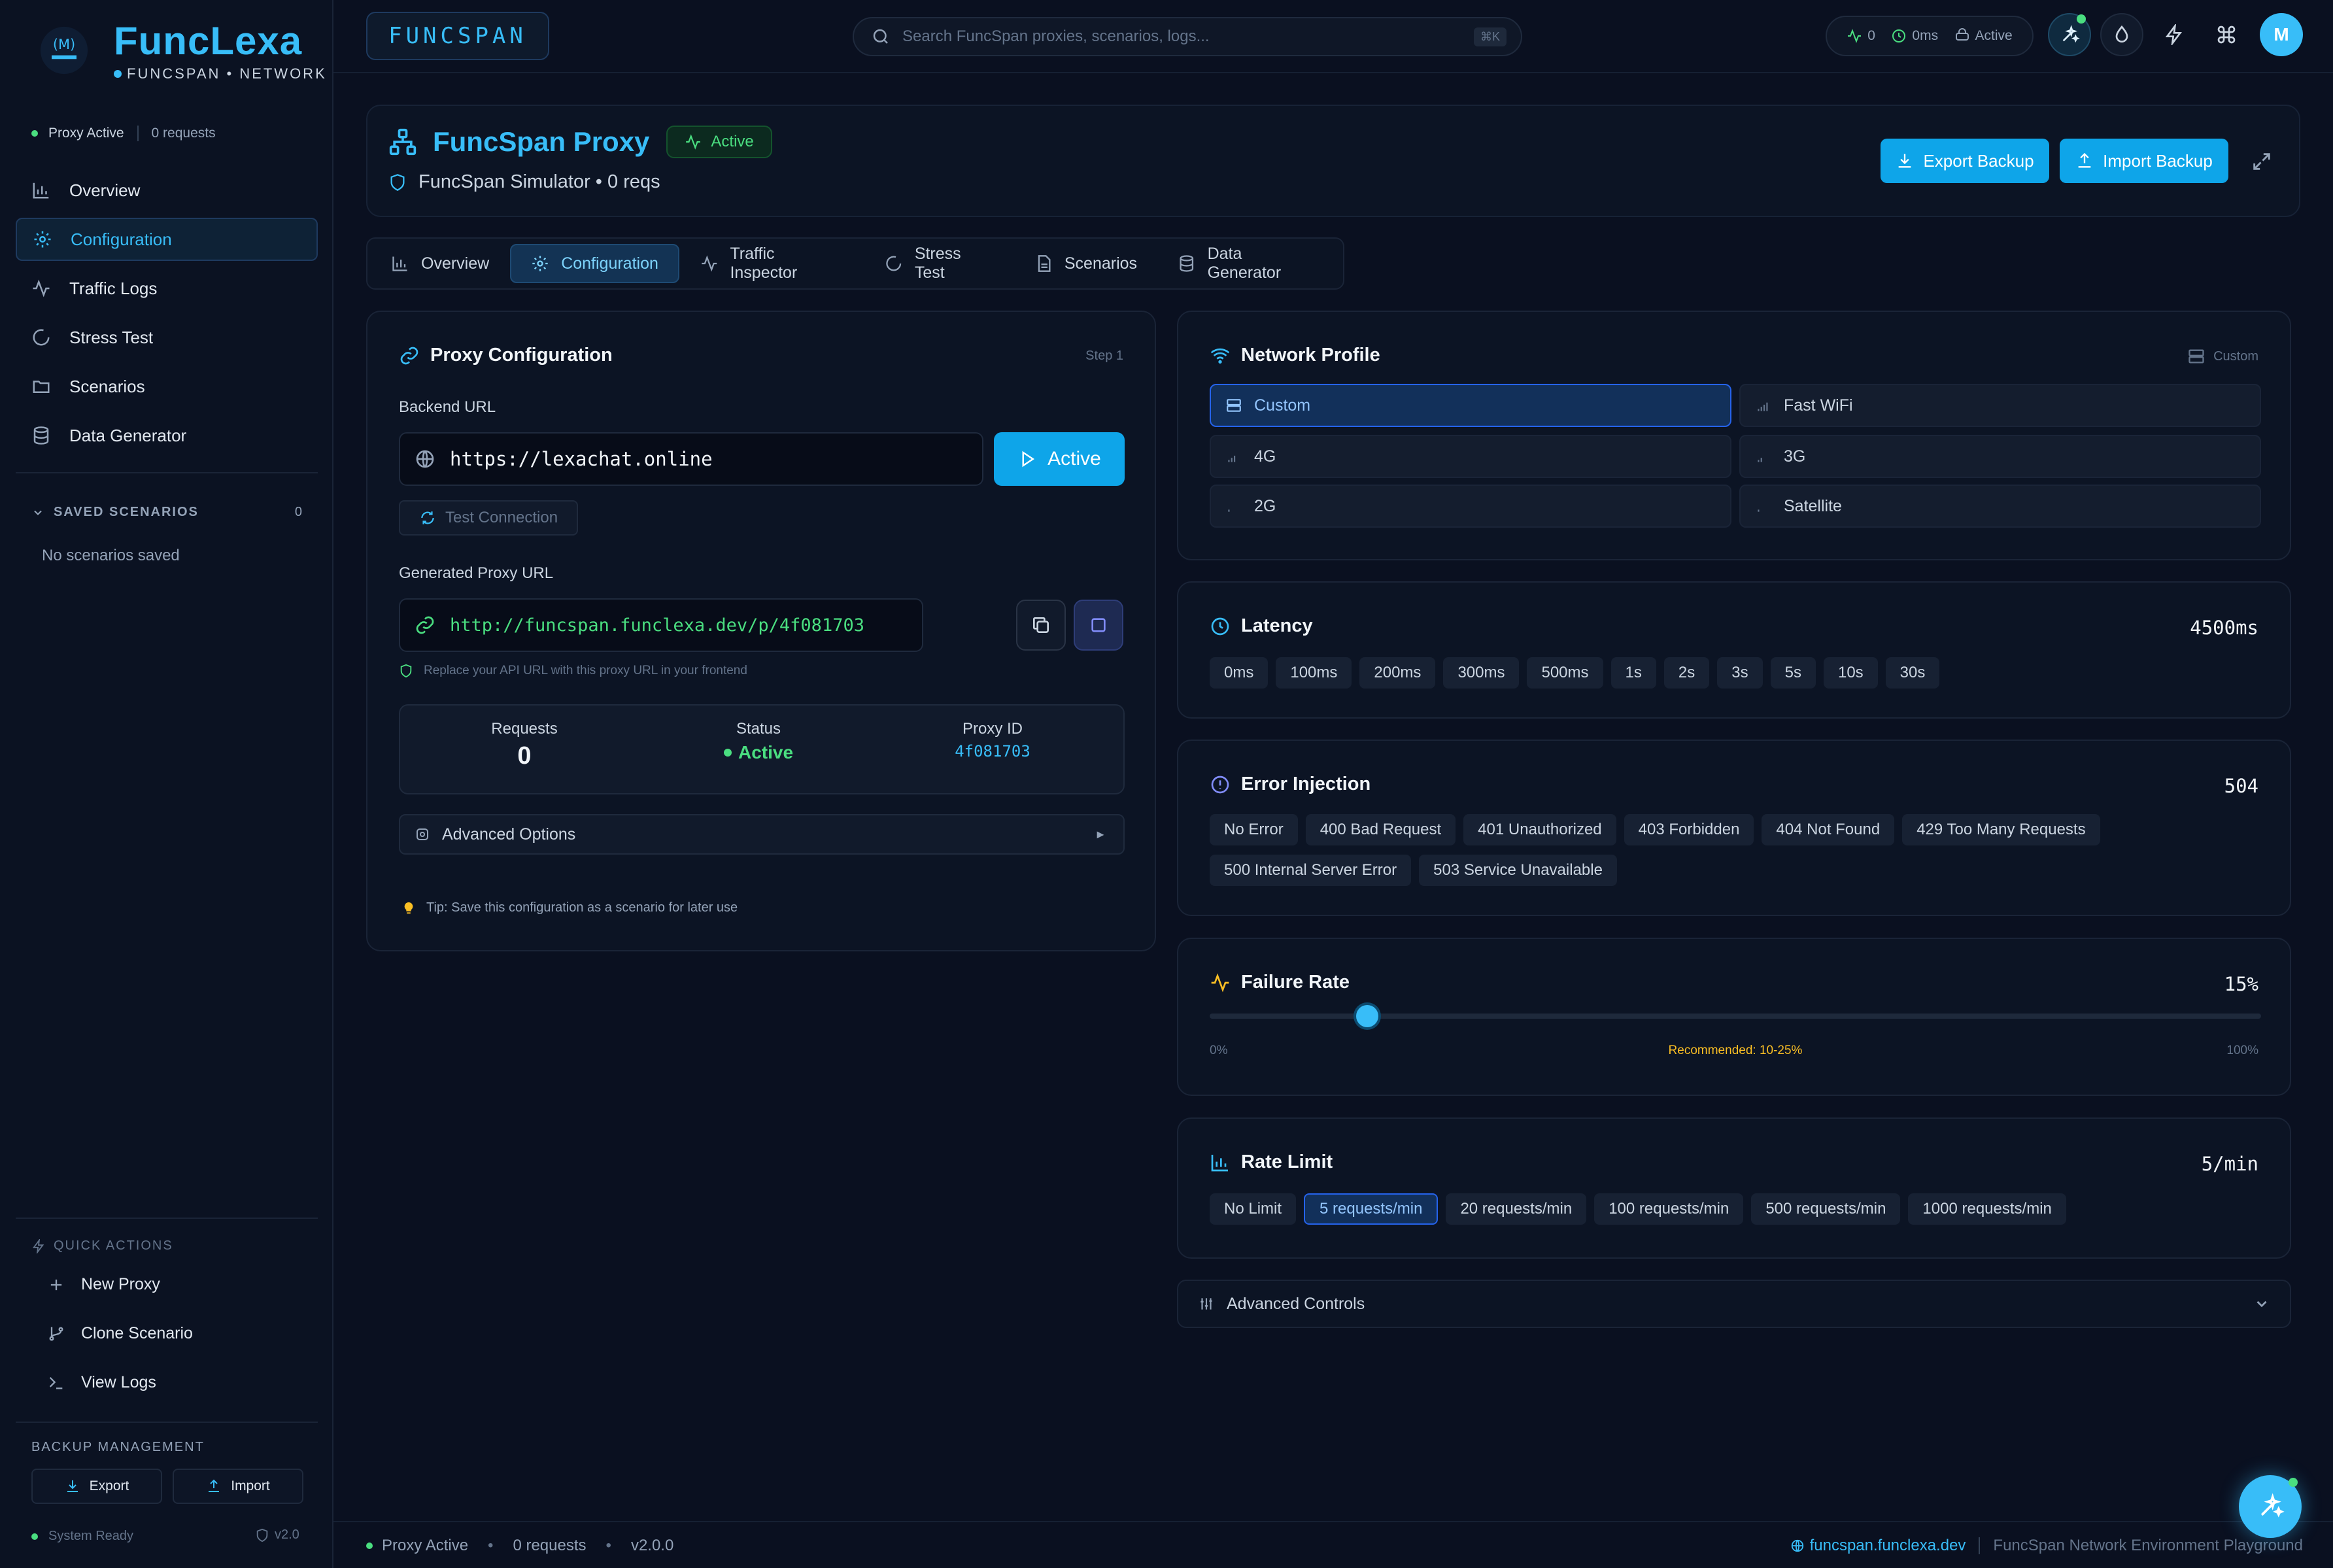 The height and width of the screenshot is (1568, 2333). What do you see at coordinates (1481, 673) in the screenshot?
I see `latency-option: 300ms` at bounding box center [1481, 673].